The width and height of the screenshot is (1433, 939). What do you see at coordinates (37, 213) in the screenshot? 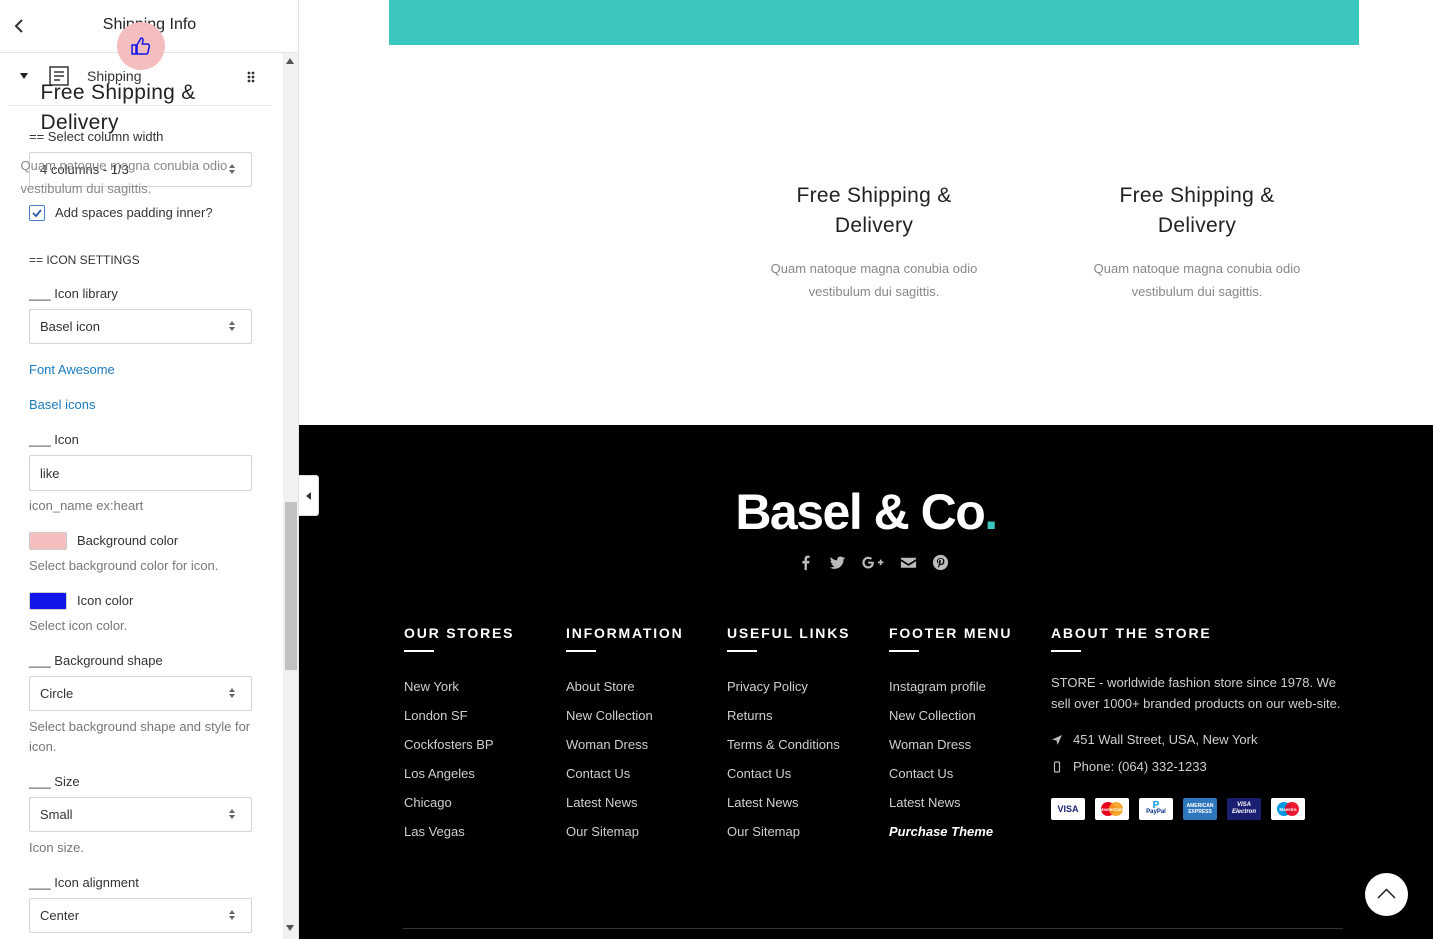
I see `padding-checkbox` at bounding box center [37, 213].